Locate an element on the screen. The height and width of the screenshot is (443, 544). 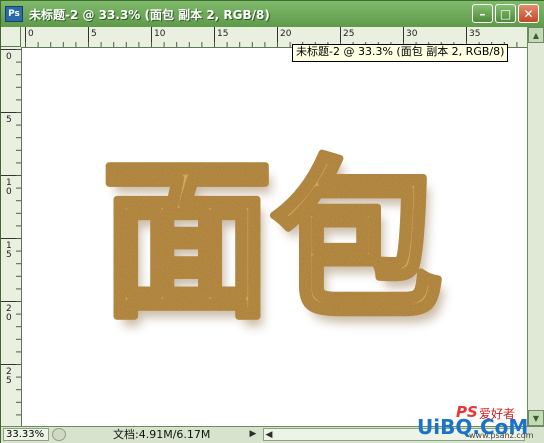
document-info: 文档:4.91M/6.17M is located at coordinates (161, 434).